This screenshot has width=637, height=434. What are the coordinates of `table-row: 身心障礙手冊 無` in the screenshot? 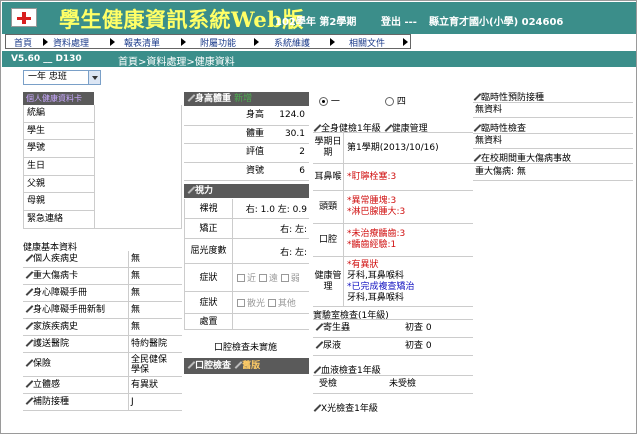 It's located at (102, 293).